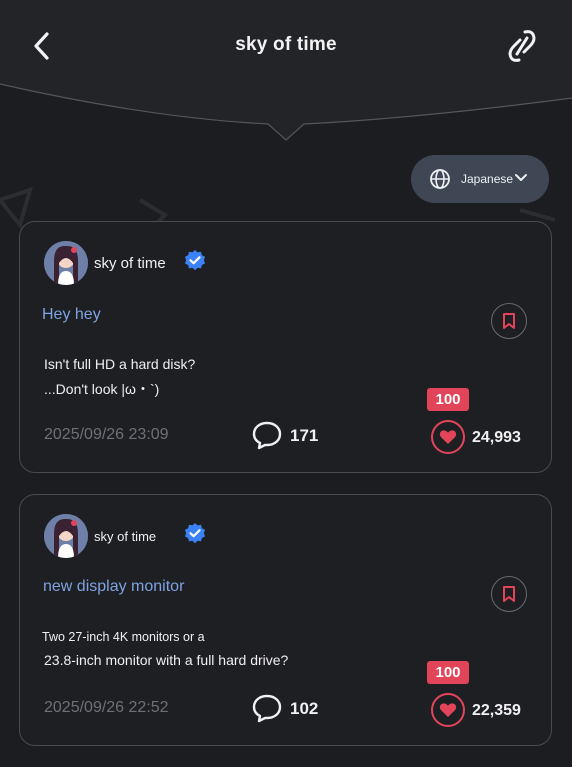 This screenshot has height=767, width=572. I want to click on post-body-line: Isn't full HD a hard disk?, so click(120, 364).